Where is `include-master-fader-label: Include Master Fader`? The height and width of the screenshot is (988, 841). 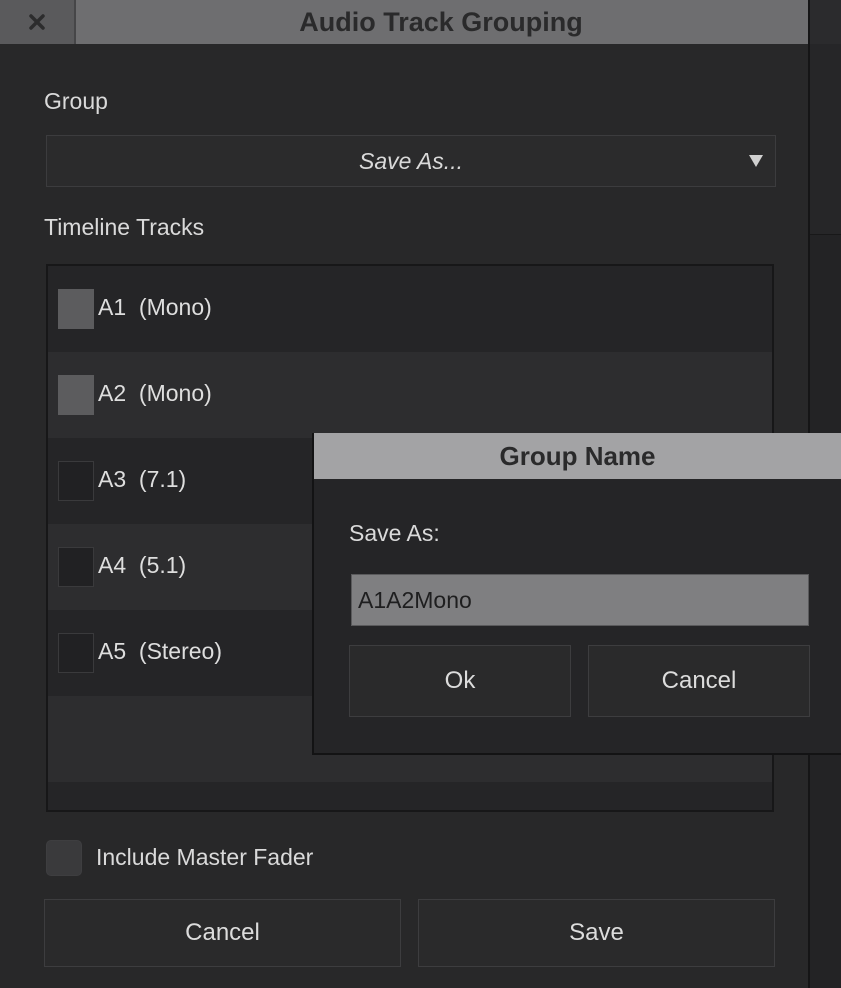 include-master-fader-label: Include Master Fader is located at coordinates (204, 857).